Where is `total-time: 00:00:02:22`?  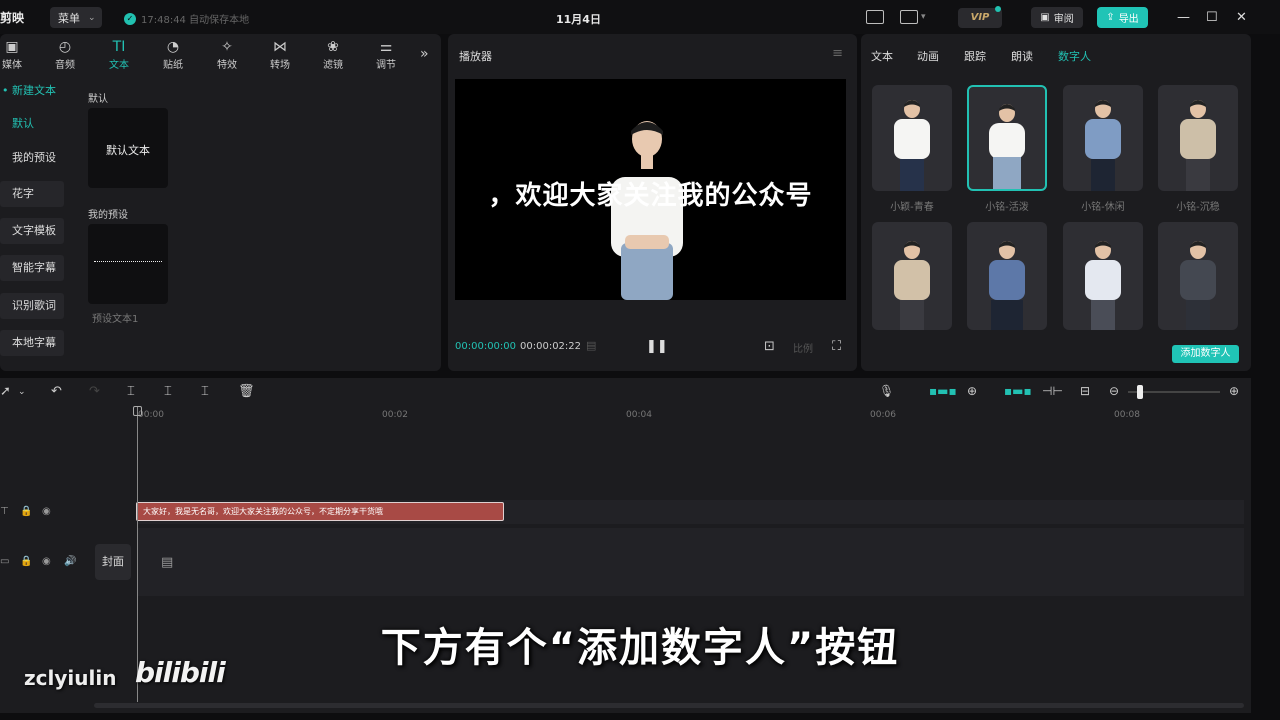
total-time: 00:00:02:22 is located at coordinates (551, 346).